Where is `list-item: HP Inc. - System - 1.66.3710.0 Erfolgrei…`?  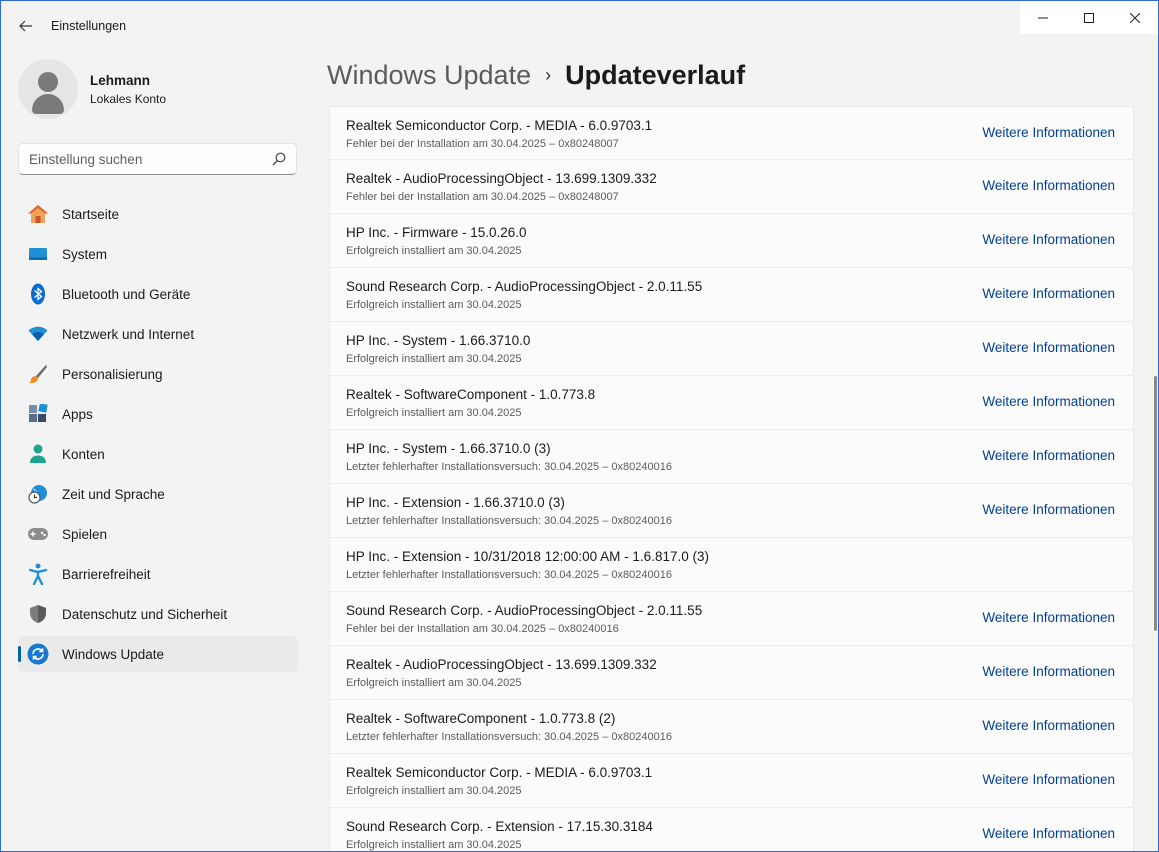 list-item: HP Inc. - System - 1.66.3710.0 Erfolgrei… is located at coordinates (731, 349).